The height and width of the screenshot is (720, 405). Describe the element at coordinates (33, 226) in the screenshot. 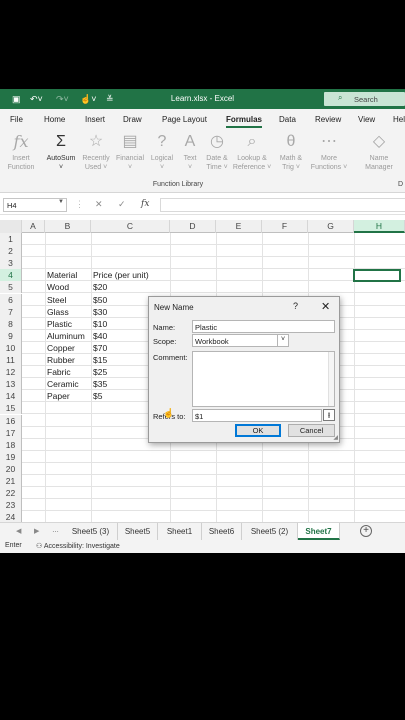

I see `column-header-a: A` at that location.